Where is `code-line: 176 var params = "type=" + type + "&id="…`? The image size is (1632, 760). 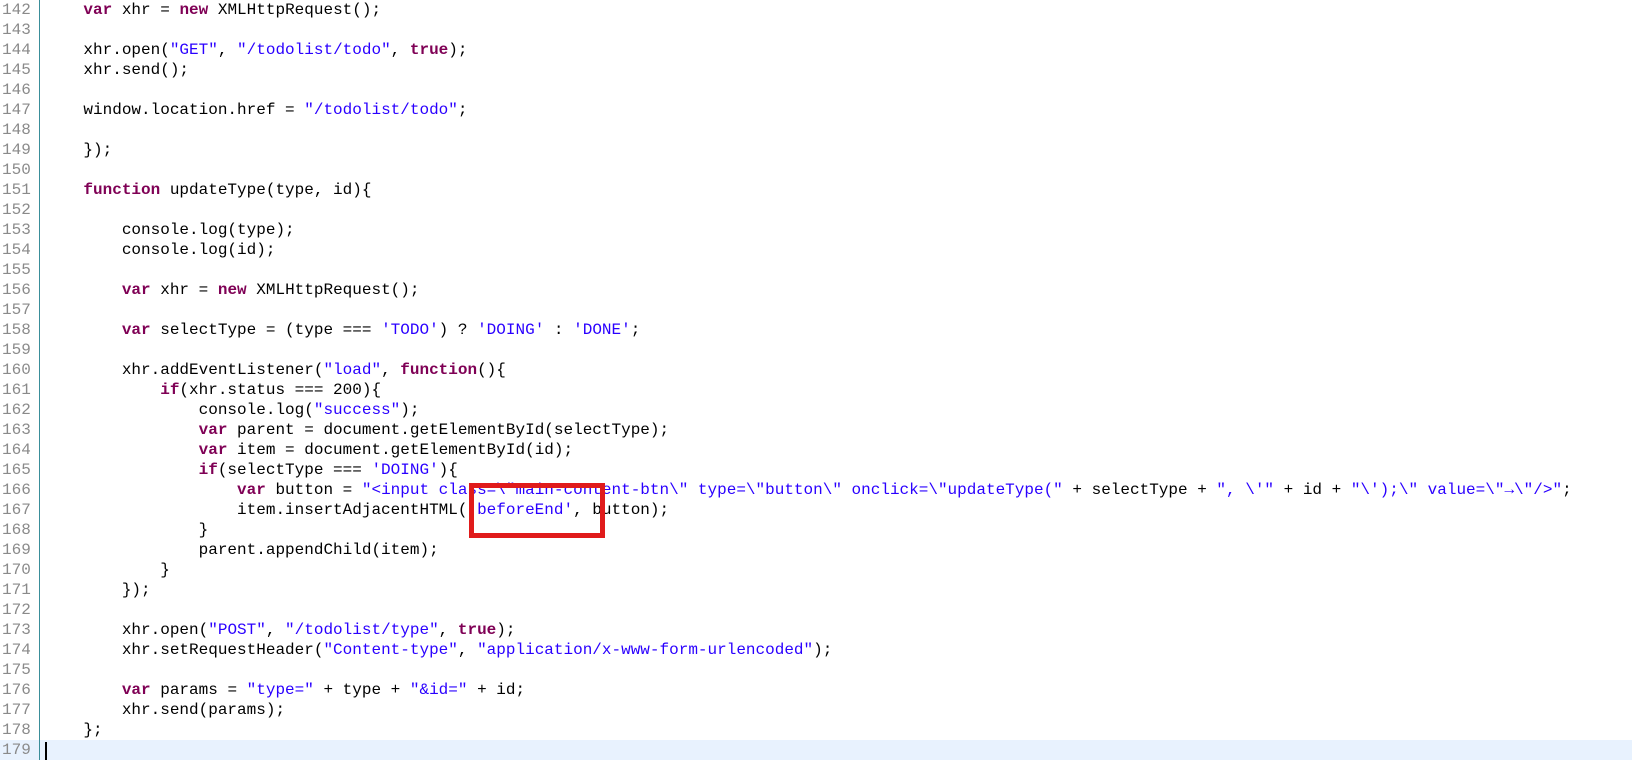
code-line: 176 var params = "type=" + type + "&id="… is located at coordinates (816, 690).